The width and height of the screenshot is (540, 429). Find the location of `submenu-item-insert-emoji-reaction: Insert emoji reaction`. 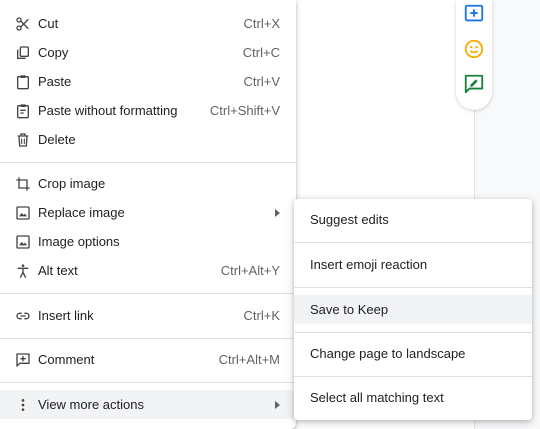

submenu-item-insert-emoji-reaction: Insert emoji reaction is located at coordinates (413, 264).